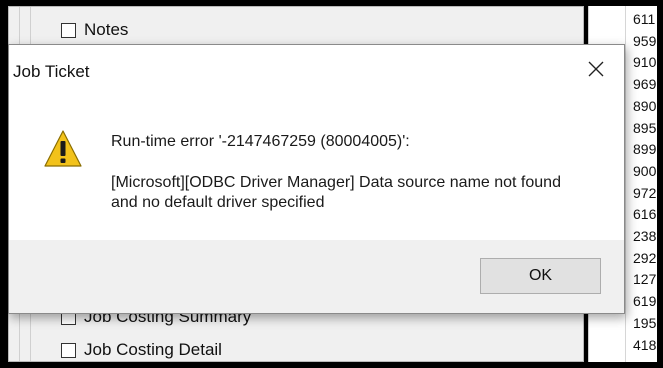 This screenshot has width=663, height=368. I want to click on column-number: 890, so click(645, 105).